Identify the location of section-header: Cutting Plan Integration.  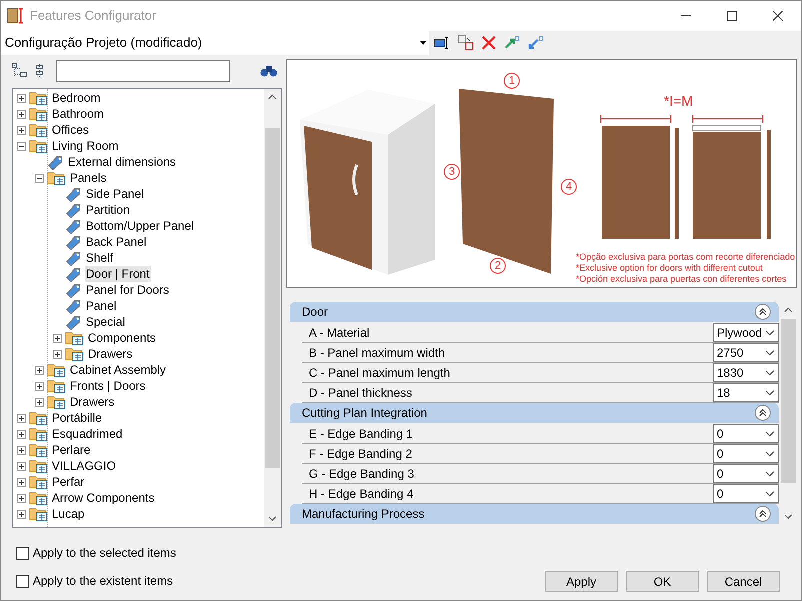
(534, 413).